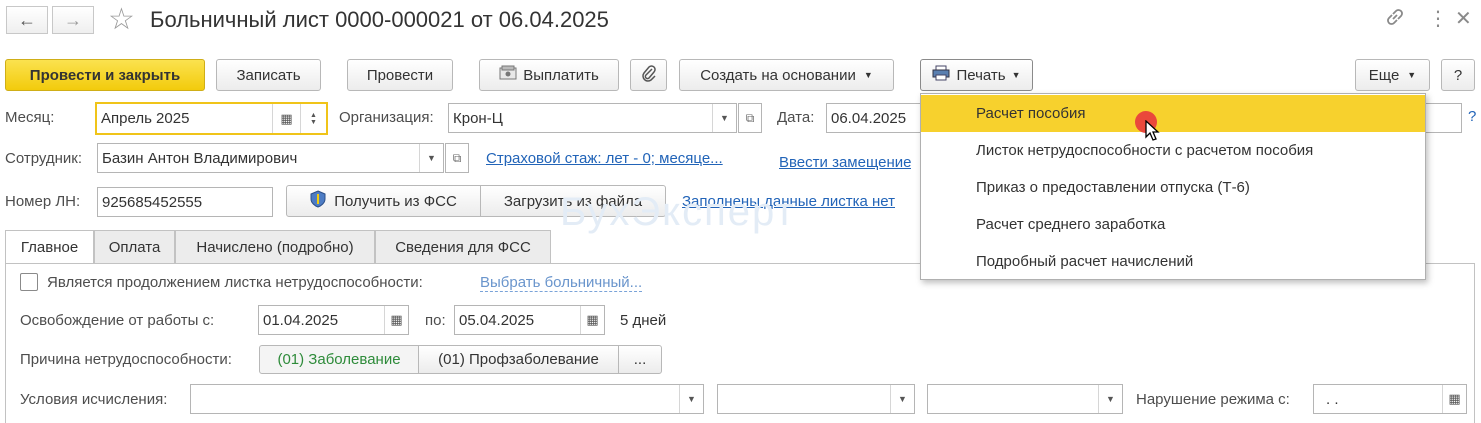 This screenshot has height=423, width=1481. What do you see at coordinates (386, 117) in the screenshot?
I see `organization-label: Организация:` at bounding box center [386, 117].